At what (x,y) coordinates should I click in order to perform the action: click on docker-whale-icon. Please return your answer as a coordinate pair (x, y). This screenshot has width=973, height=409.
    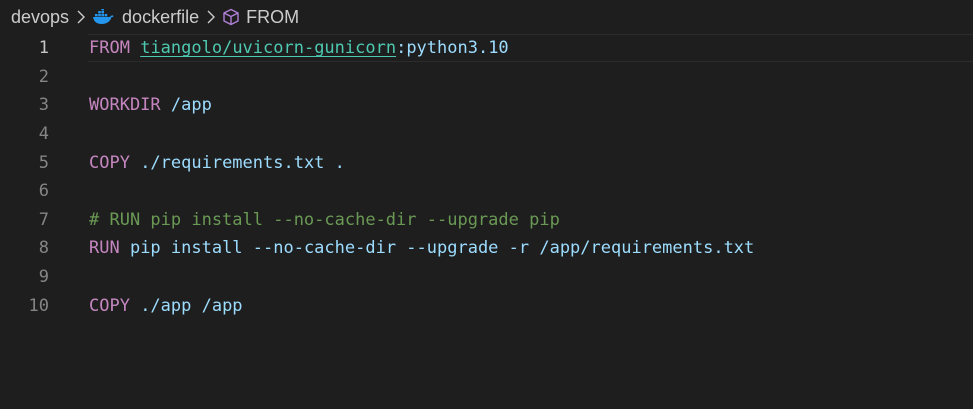
    Looking at the image, I should click on (103, 17).